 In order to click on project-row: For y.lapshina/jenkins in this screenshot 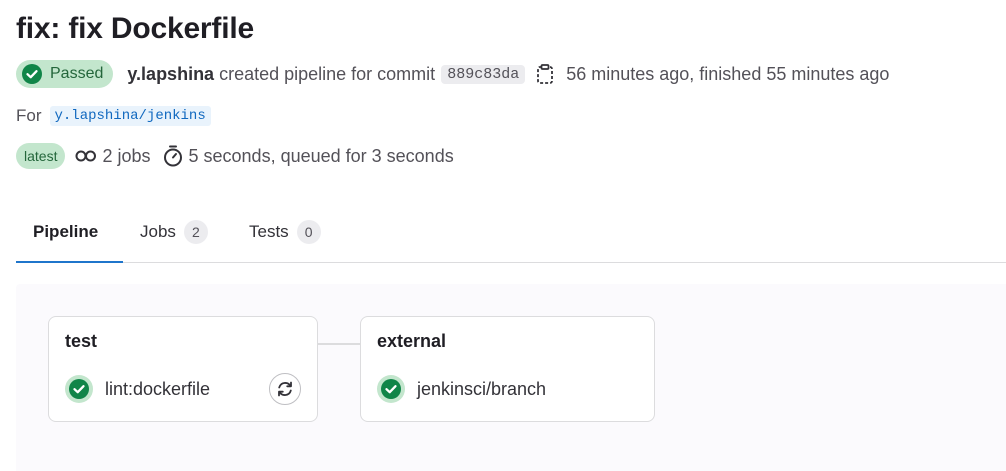, I will do `click(113, 116)`.